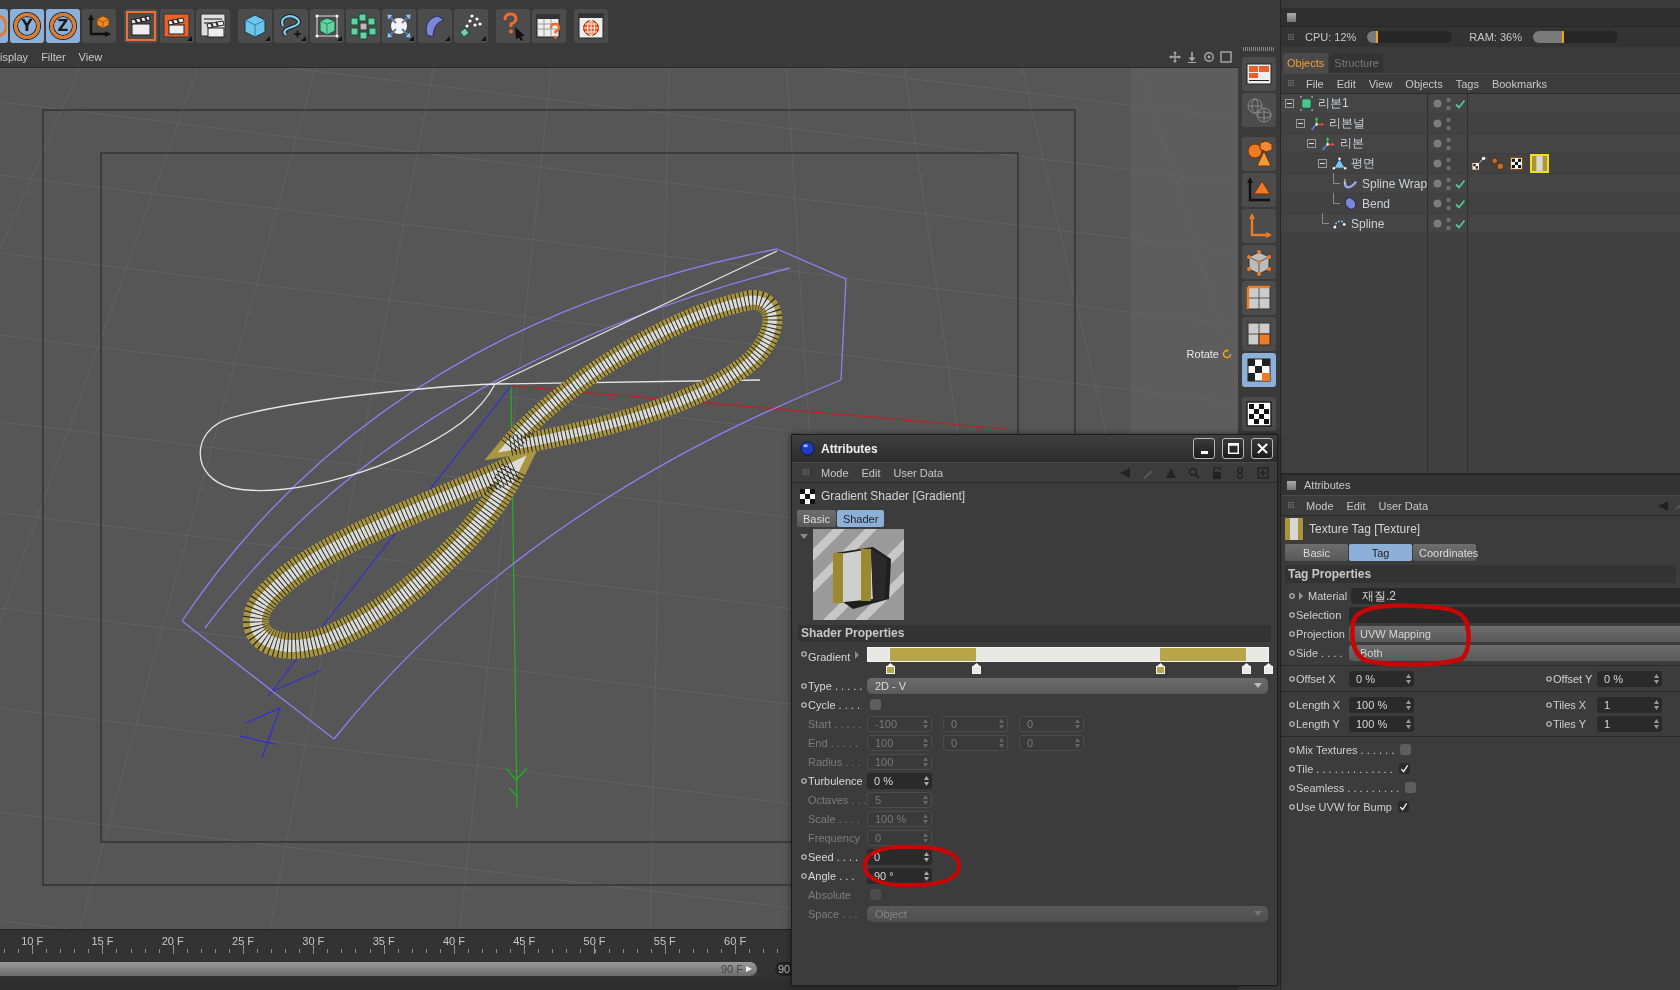  I want to click on object-name: 리본널, so click(1347, 123).